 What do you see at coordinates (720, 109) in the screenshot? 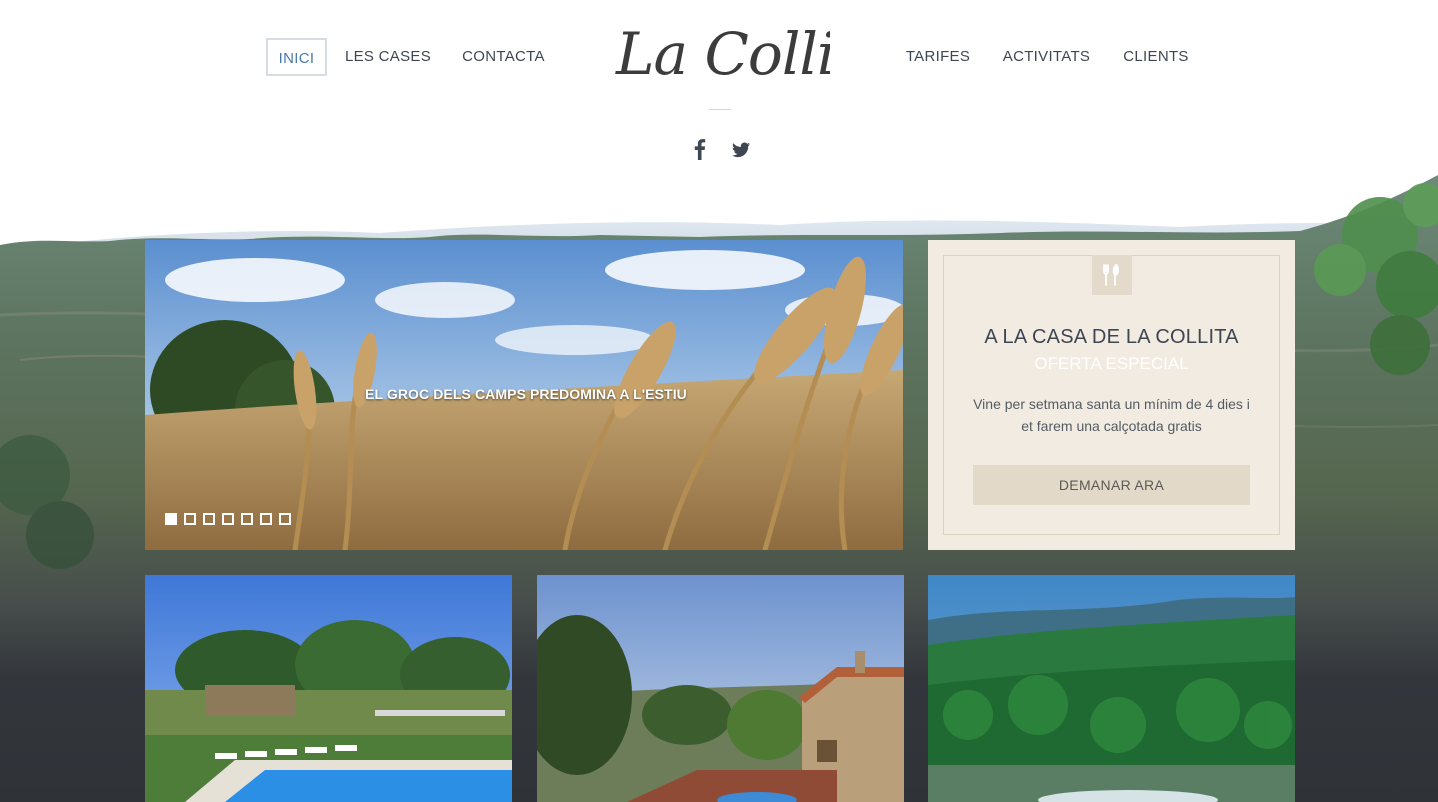
I see `logo-divider` at bounding box center [720, 109].